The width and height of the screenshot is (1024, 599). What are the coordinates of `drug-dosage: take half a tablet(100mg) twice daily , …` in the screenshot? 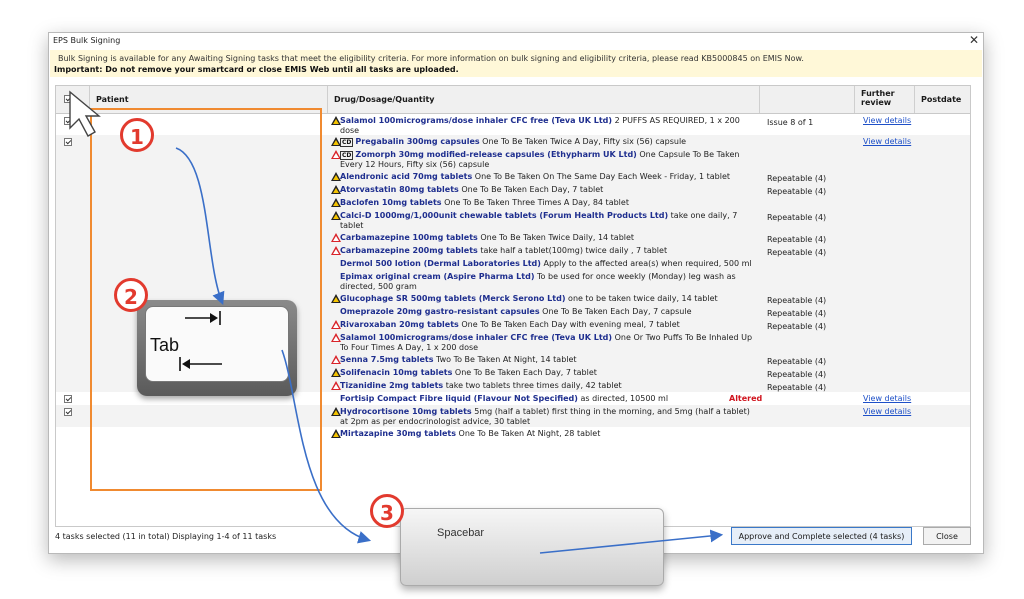 It's located at (572, 250).